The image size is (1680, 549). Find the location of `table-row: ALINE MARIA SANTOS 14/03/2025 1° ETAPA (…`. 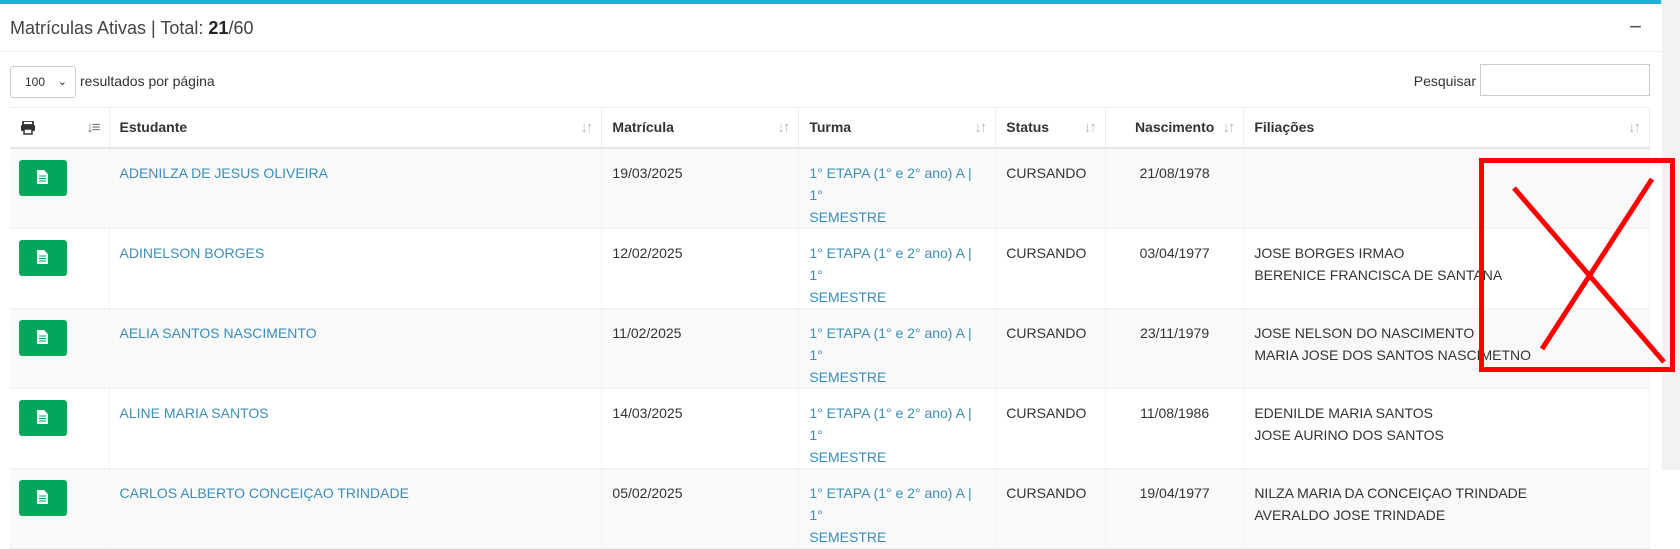

table-row: ALINE MARIA SANTOS 14/03/2025 1° ETAPA (… is located at coordinates (830, 428).